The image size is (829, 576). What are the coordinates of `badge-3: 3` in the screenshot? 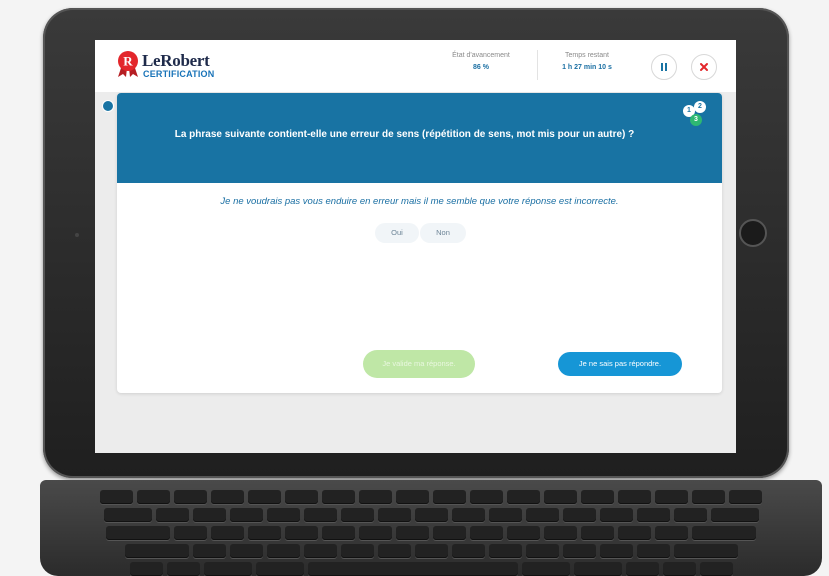 It's located at (696, 120).